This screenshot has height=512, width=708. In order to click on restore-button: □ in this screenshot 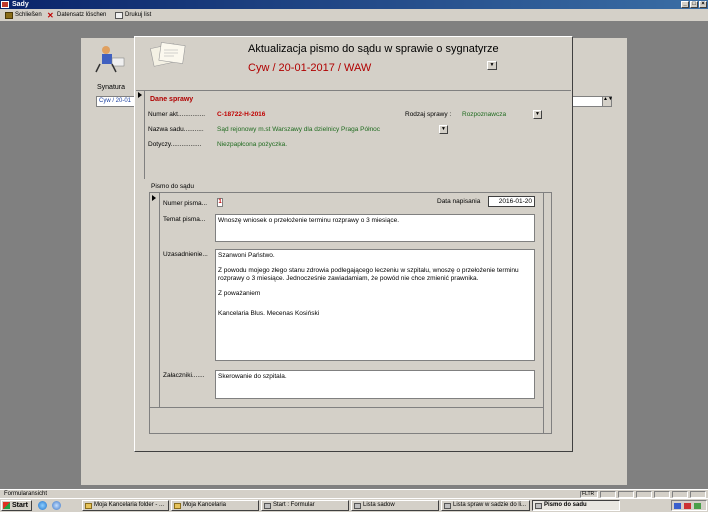, I will do `click(694, 4)`.